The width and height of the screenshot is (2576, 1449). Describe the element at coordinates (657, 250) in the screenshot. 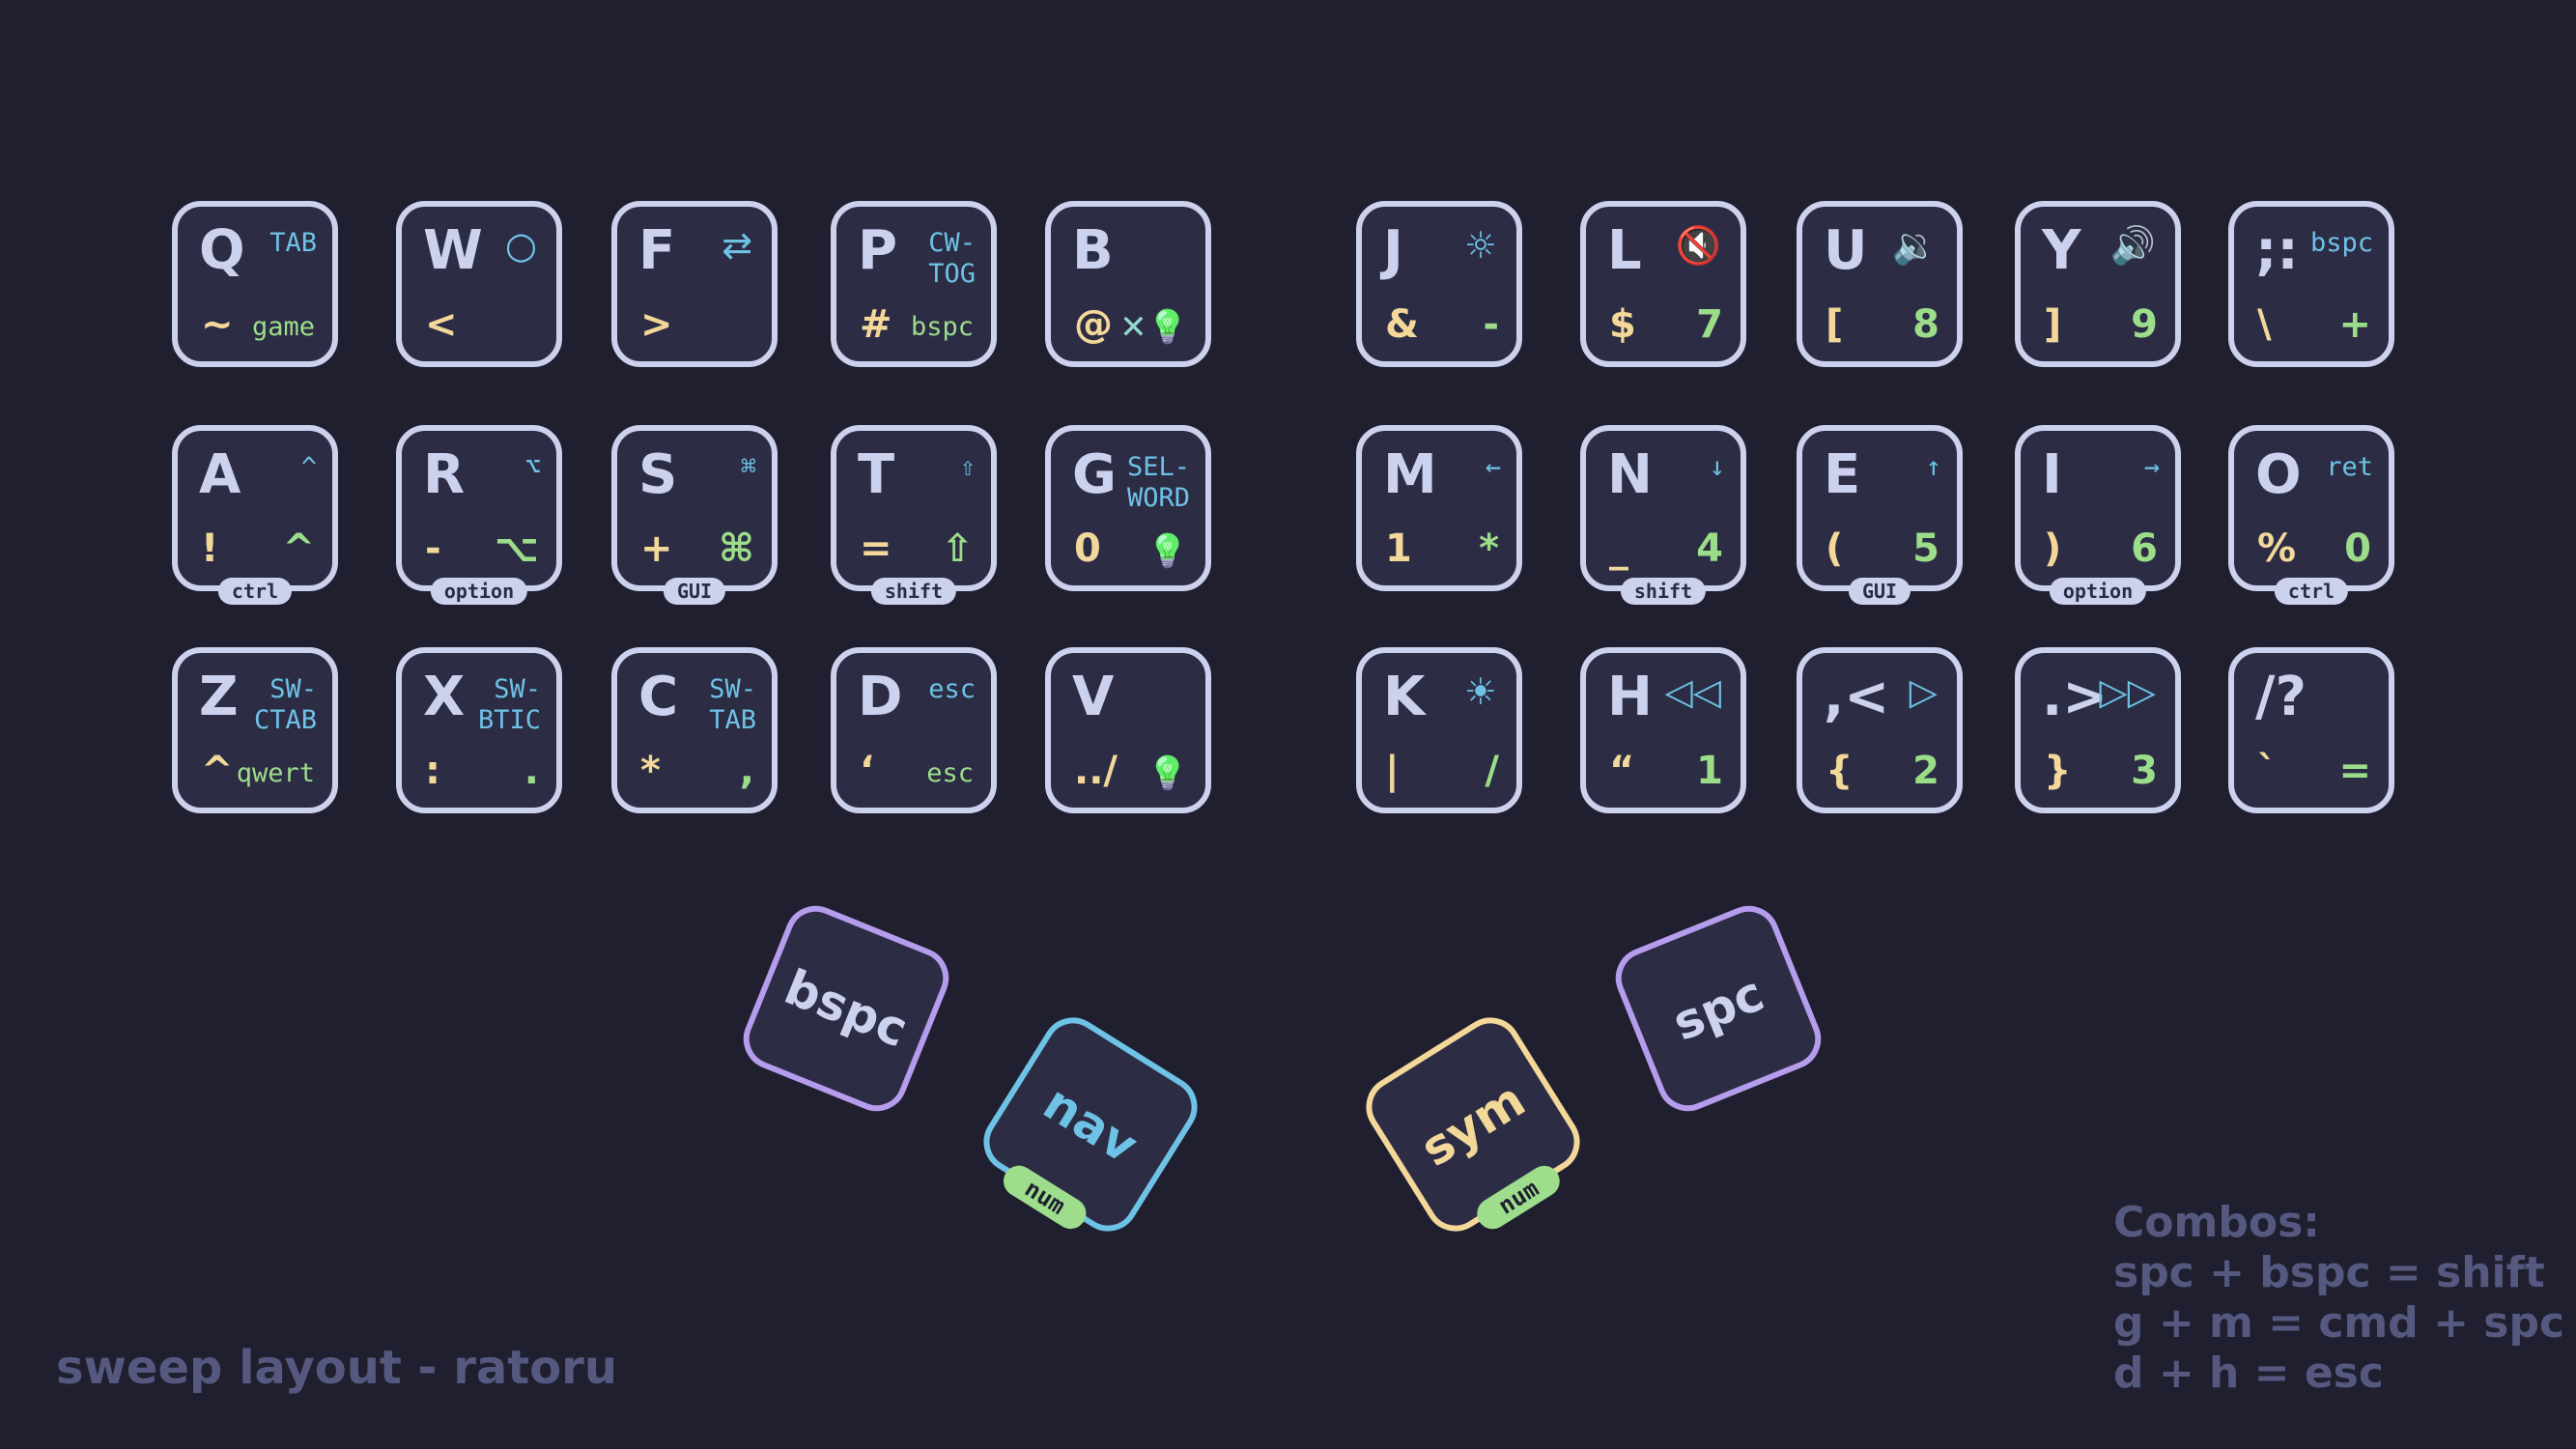

I see `key-base-label: F` at that location.